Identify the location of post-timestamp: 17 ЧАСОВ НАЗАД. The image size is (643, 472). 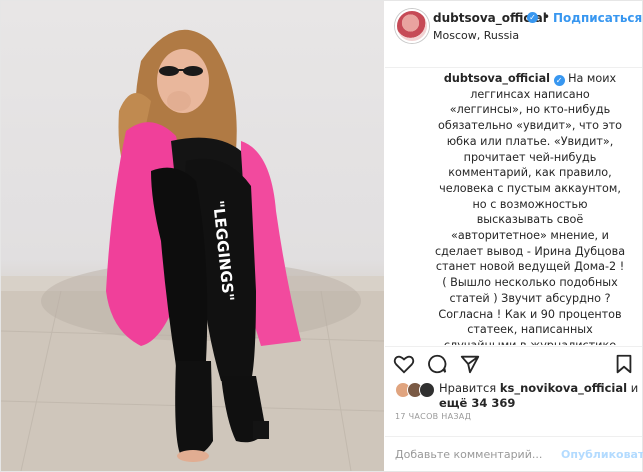
(433, 416).